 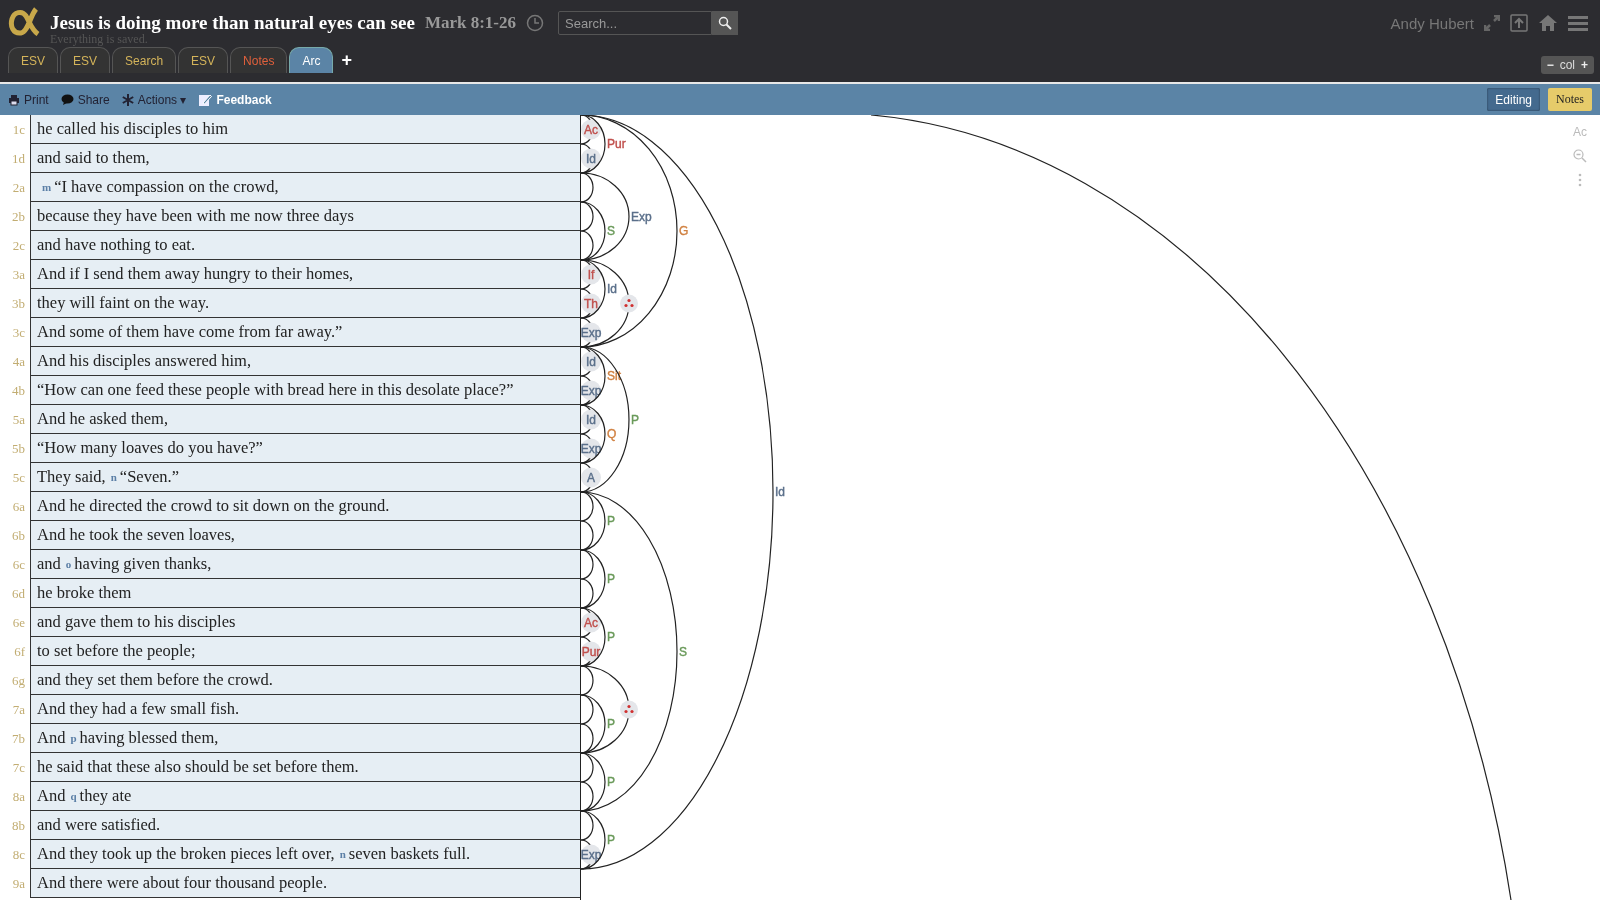 What do you see at coordinates (305, 622) in the screenshot?
I see `phrase-cell: and gave them to his disciples` at bounding box center [305, 622].